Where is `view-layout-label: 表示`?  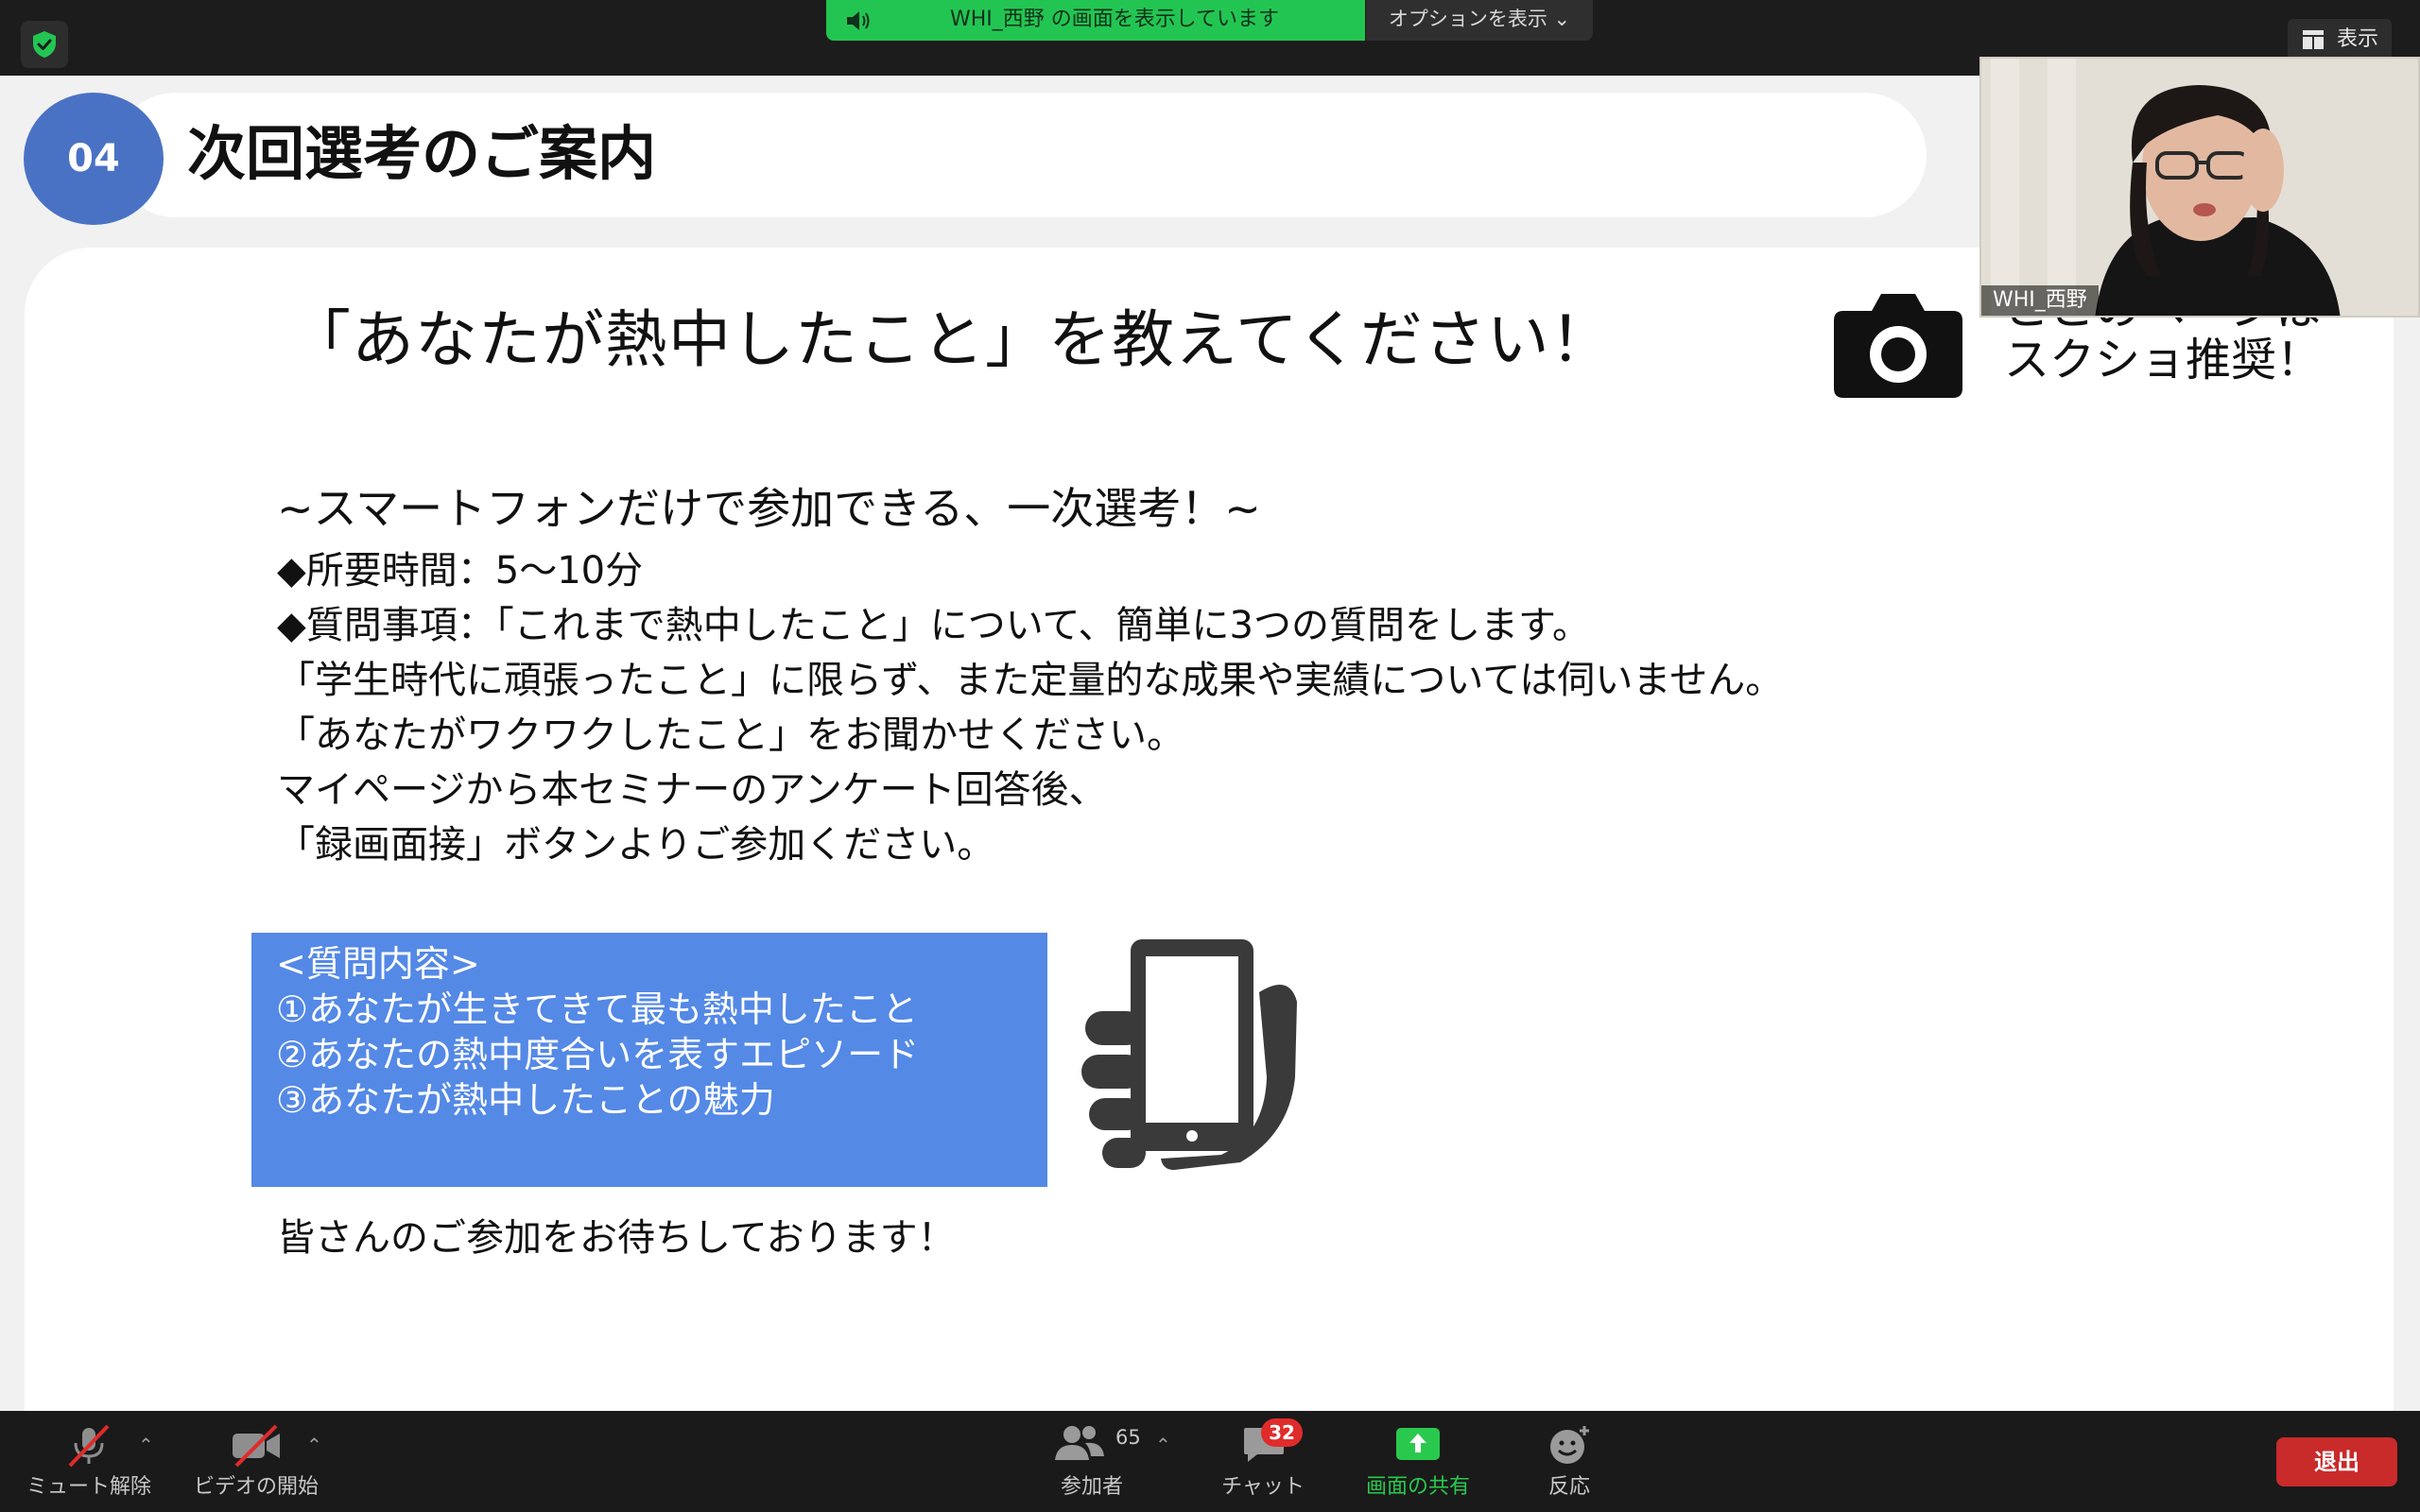 view-layout-label: 表示 is located at coordinates (2358, 39).